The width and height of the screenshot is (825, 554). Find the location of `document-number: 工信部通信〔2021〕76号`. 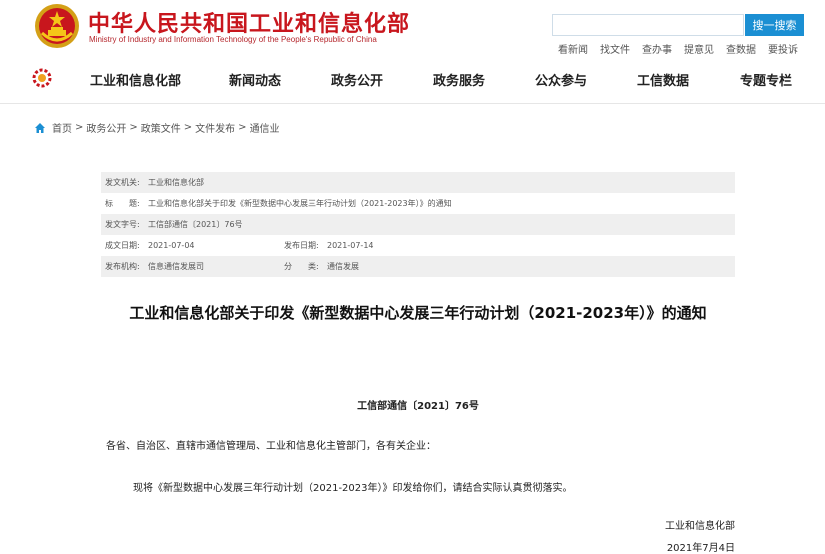

document-number: 工信部通信〔2021〕76号 is located at coordinates (418, 406).